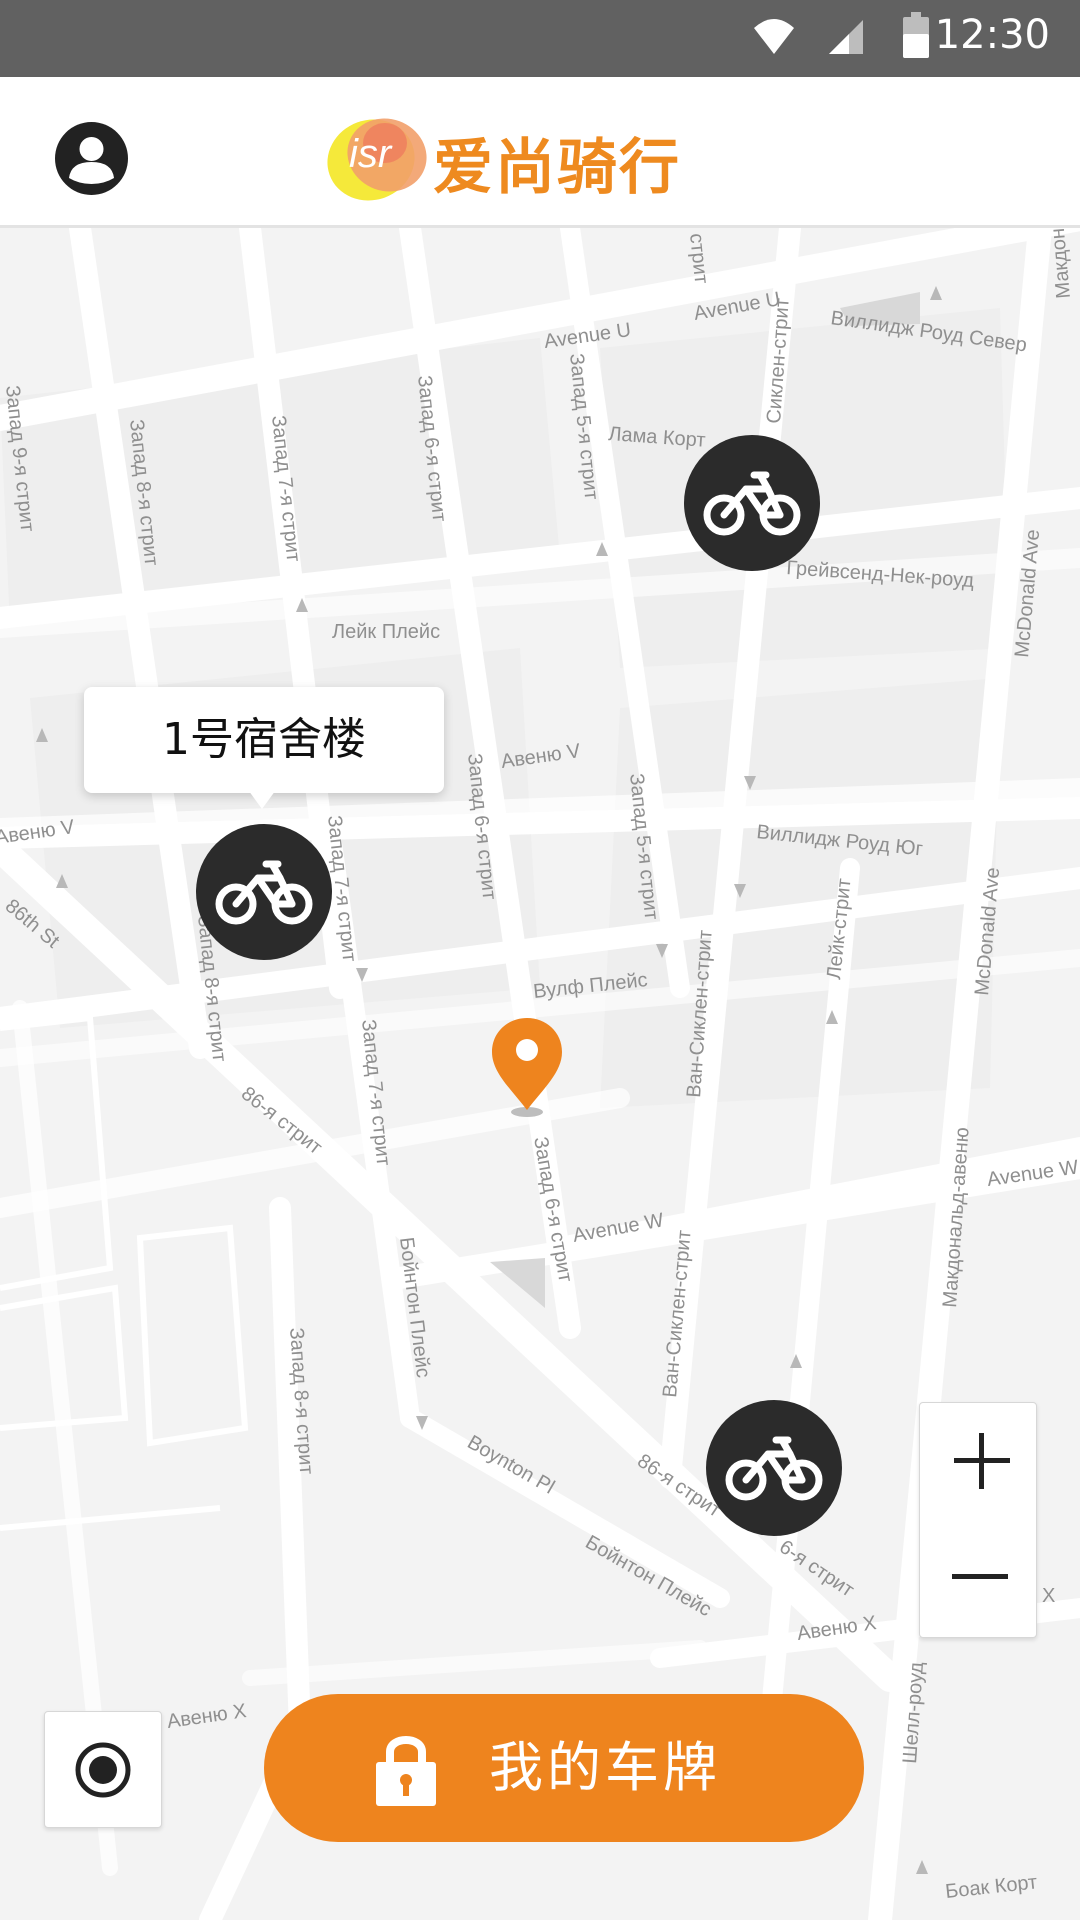  What do you see at coordinates (846, 37) in the screenshot?
I see `cellular-signal-icon` at bounding box center [846, 37].